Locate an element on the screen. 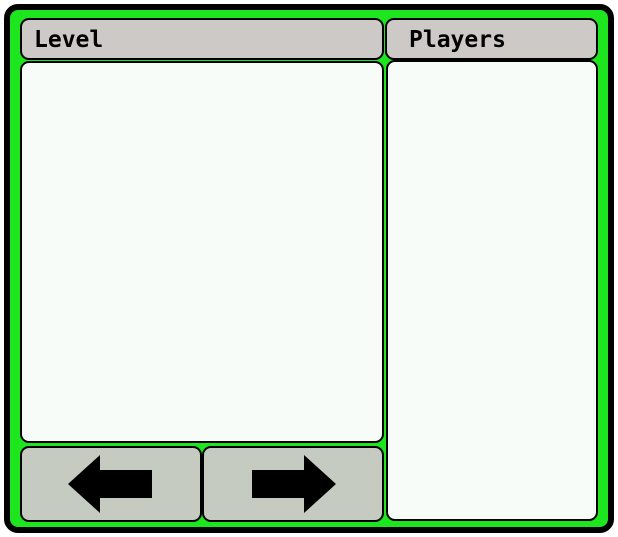  next-level-button is located at coordinates (293, 484).